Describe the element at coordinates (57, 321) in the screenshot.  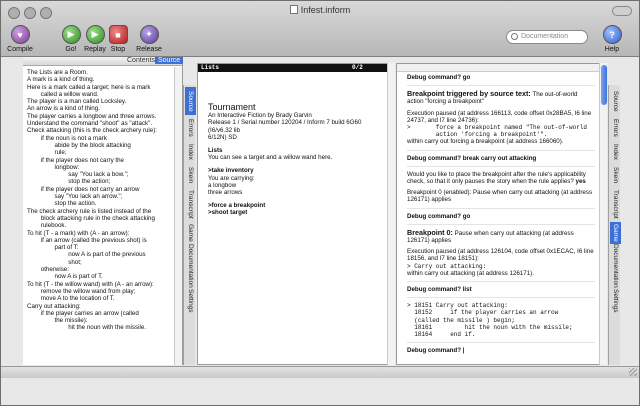
I see `source-line: the missile):` at that location.